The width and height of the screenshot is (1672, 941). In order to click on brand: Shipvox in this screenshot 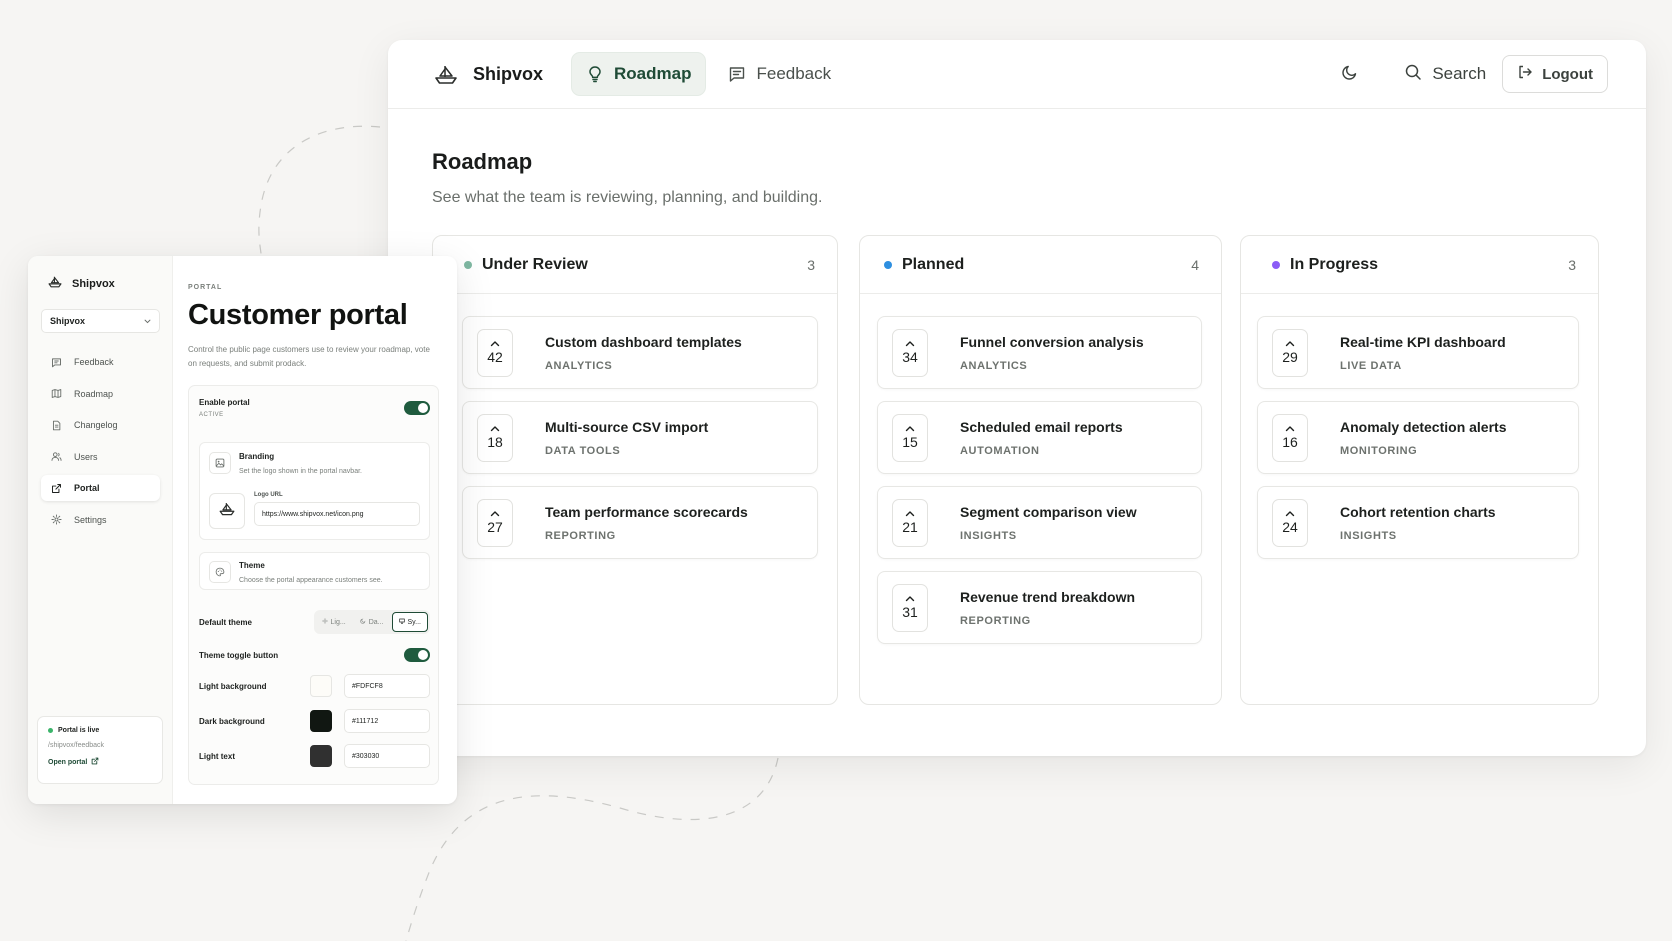, I will do `click(488, 74)`.